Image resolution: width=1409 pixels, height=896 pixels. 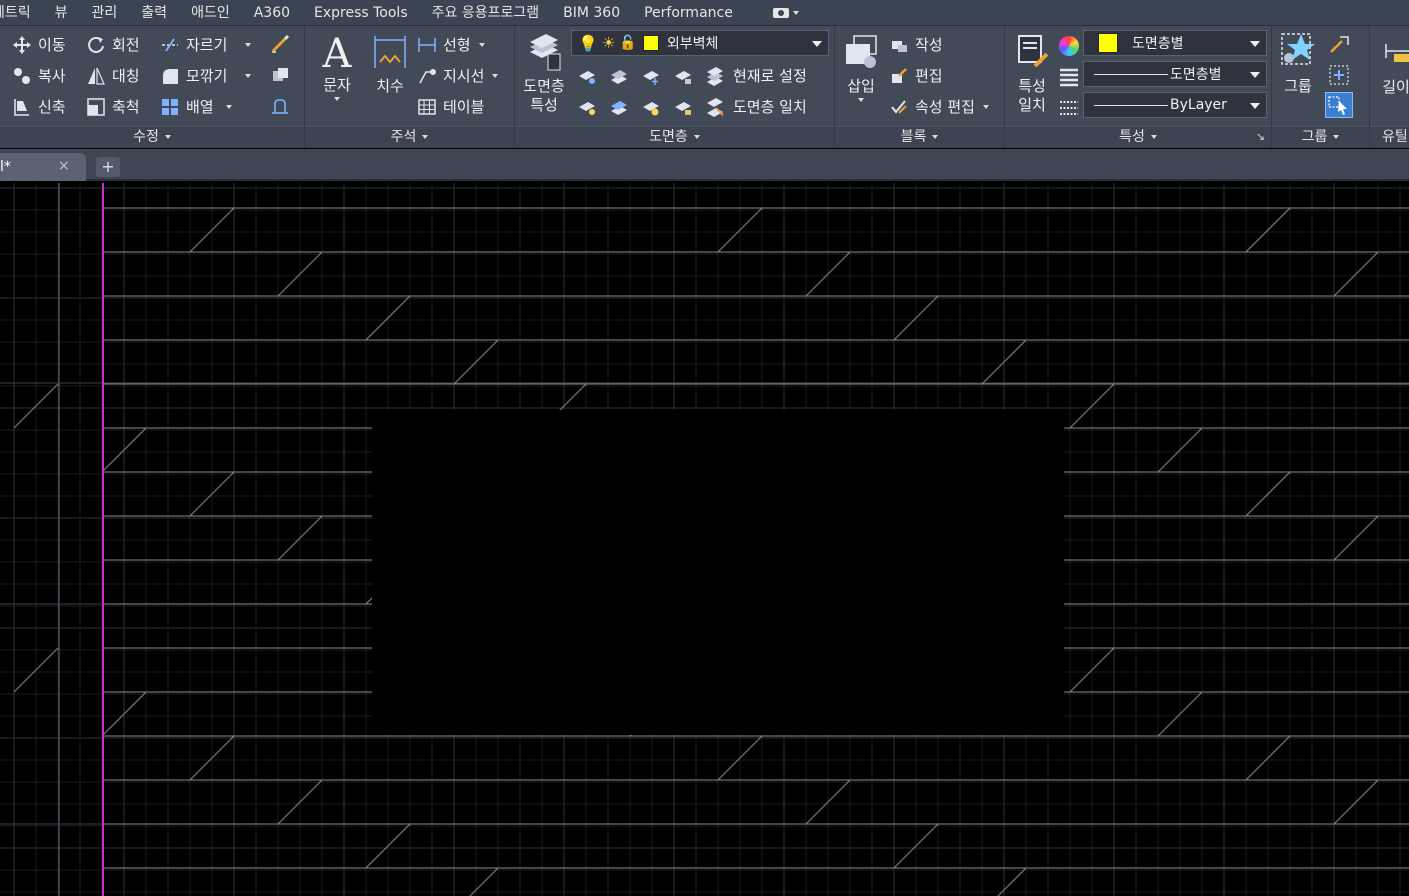 I want to click on explode-button, so click(x=283, y=75).